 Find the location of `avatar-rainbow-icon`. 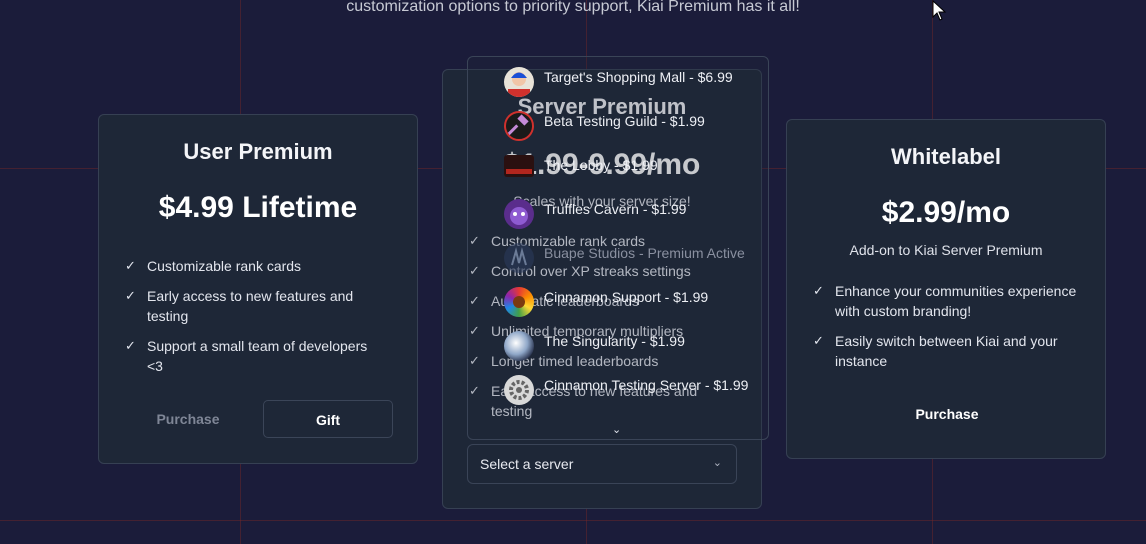

avatar-rainbow-icon is located at coordinates (519, 302).